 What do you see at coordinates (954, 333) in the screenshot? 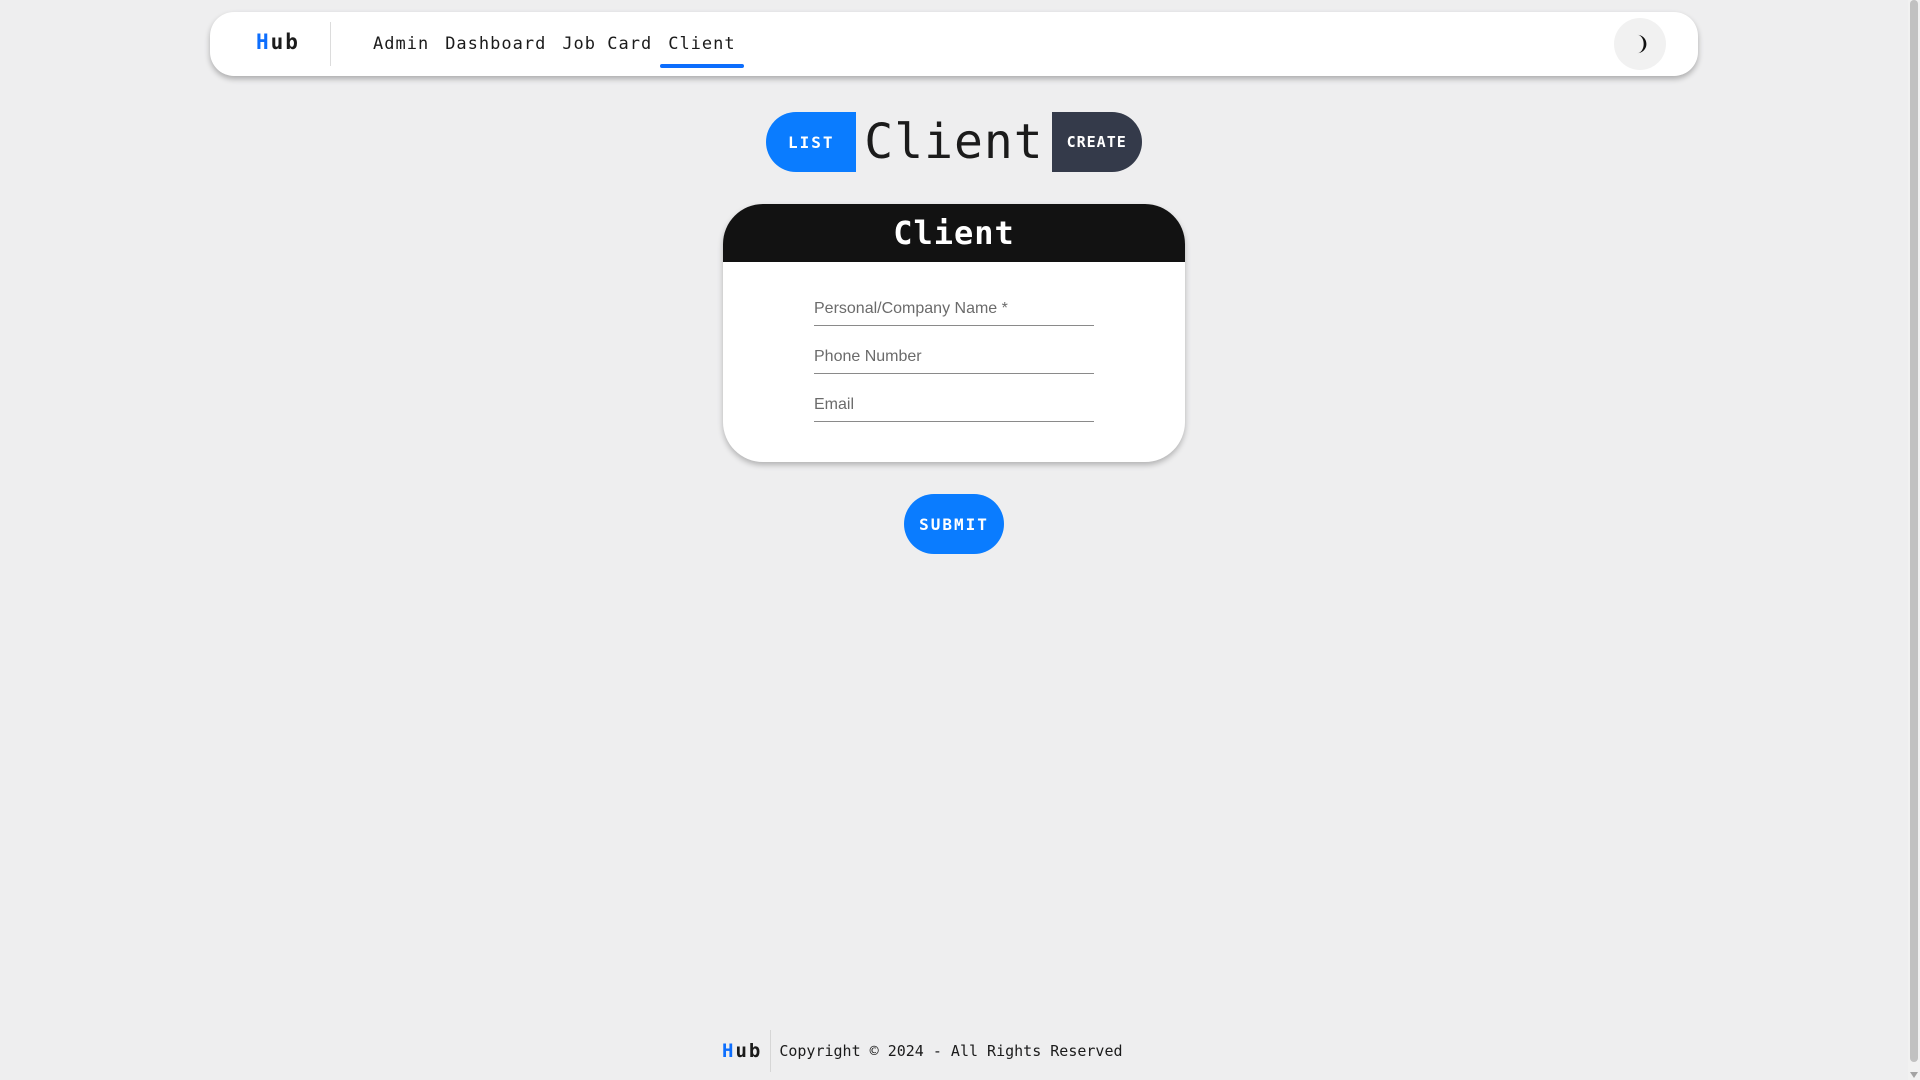
I see `client-form-card: Client` at bounding box center [954, 333].